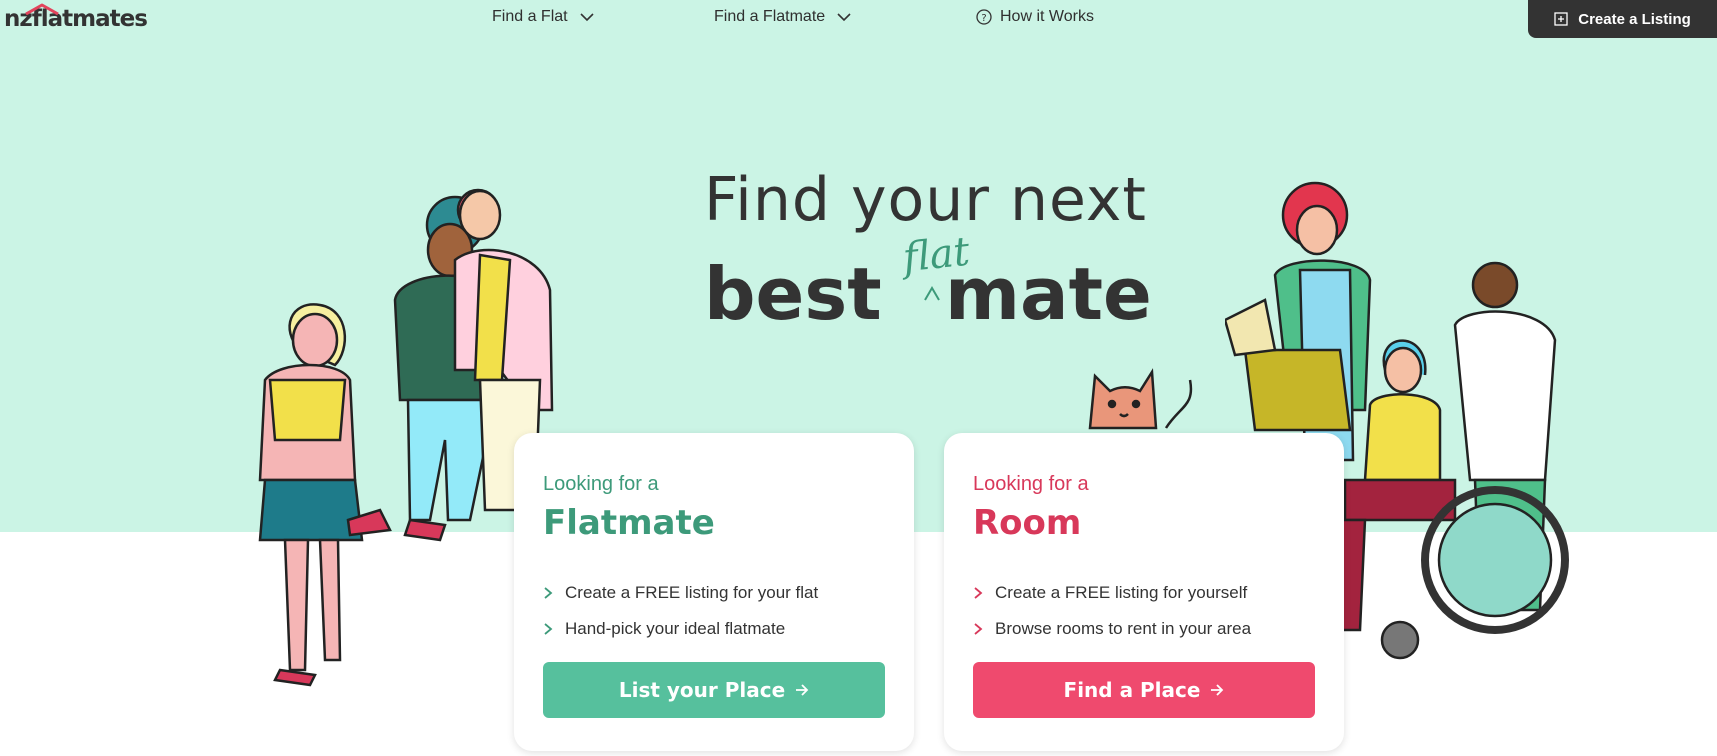 This screenshot has height=756, width=1717. I want to click on question-circle-icon: ?, so click(984, 17).